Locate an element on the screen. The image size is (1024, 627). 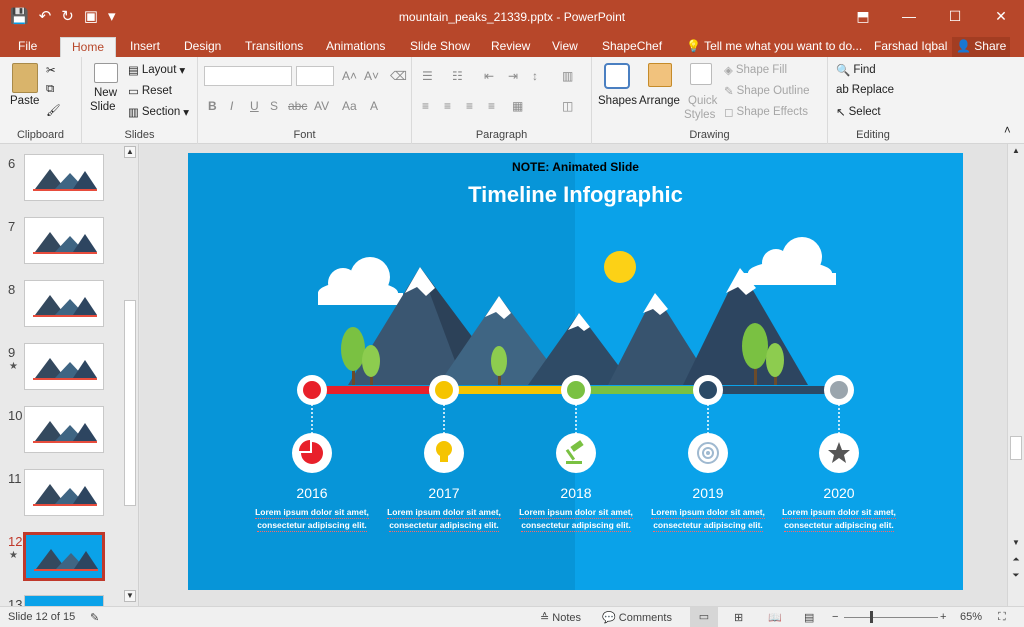
align-center-icon: ≡ is located at coordinates (447, 106).